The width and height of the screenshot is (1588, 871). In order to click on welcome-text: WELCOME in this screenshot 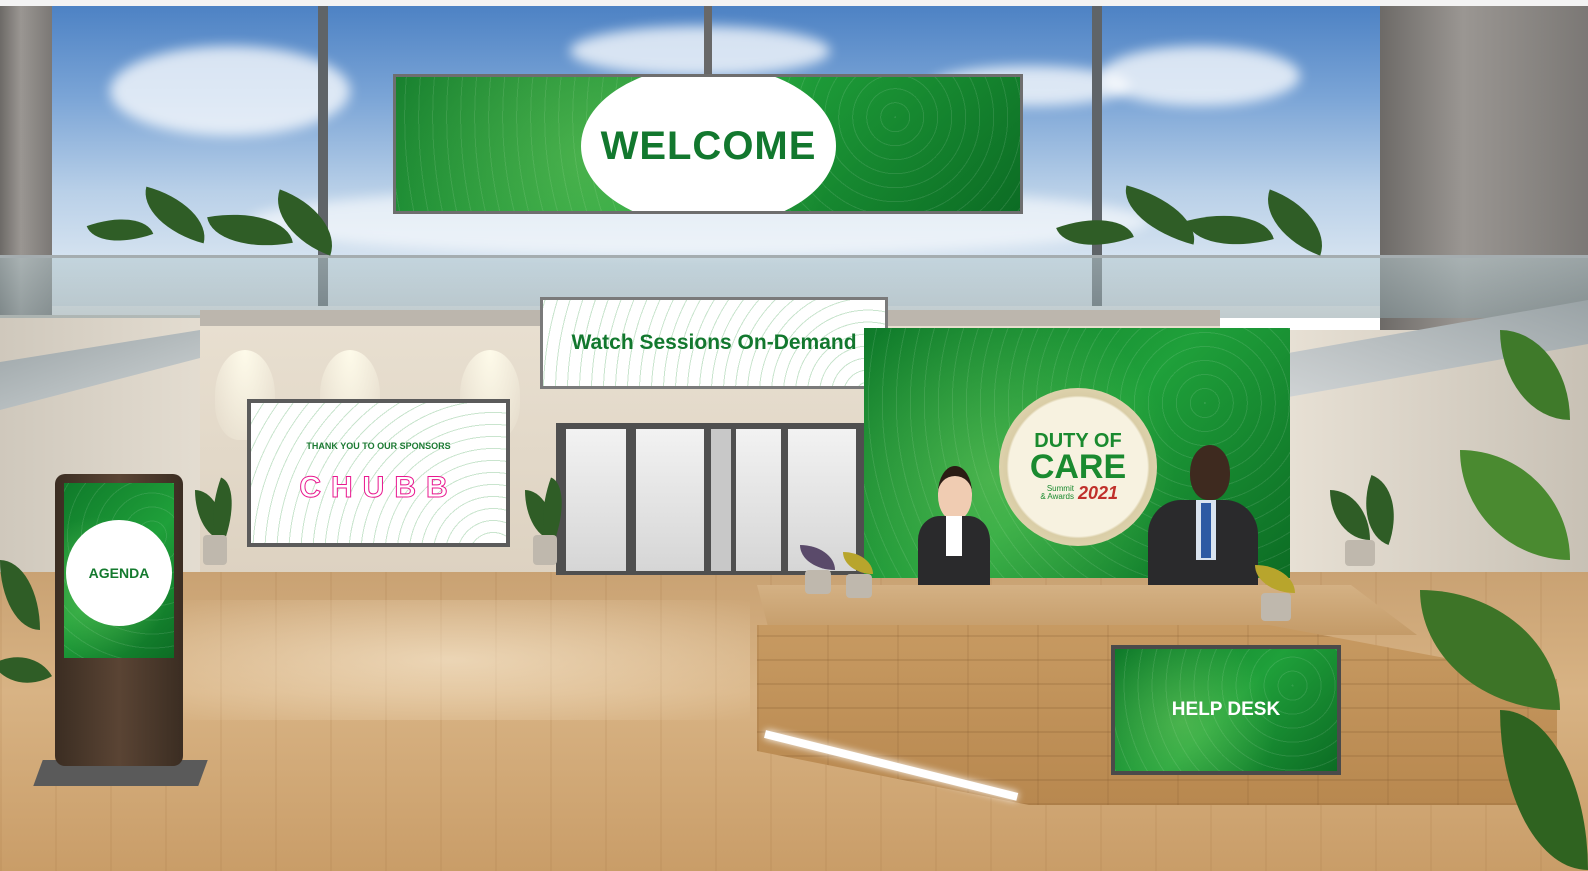, I will do `click(708, 145)`.